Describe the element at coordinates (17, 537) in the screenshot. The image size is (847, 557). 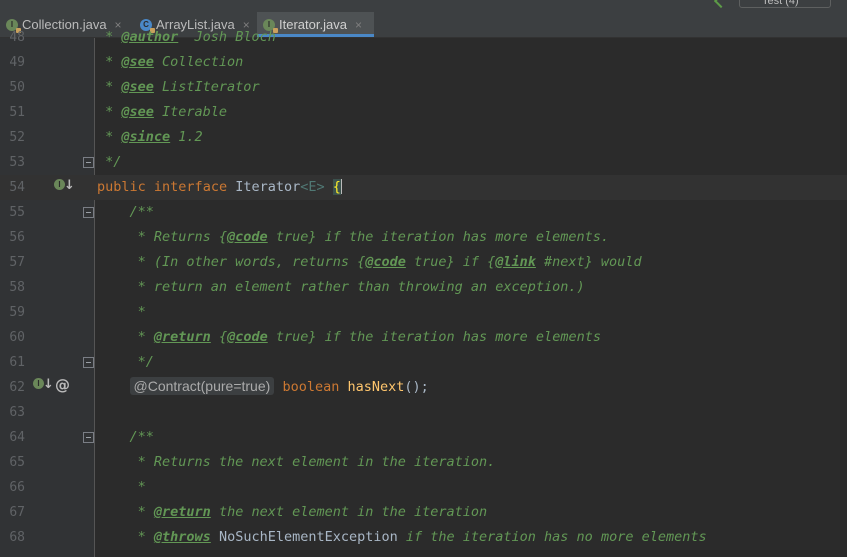
I see `line-number: 68` at that location.